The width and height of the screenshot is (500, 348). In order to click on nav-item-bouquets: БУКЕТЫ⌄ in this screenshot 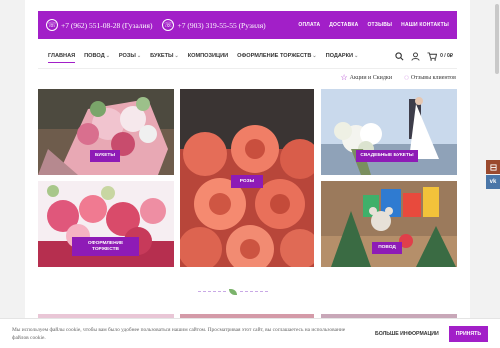, I will do `click(164, 56)`.